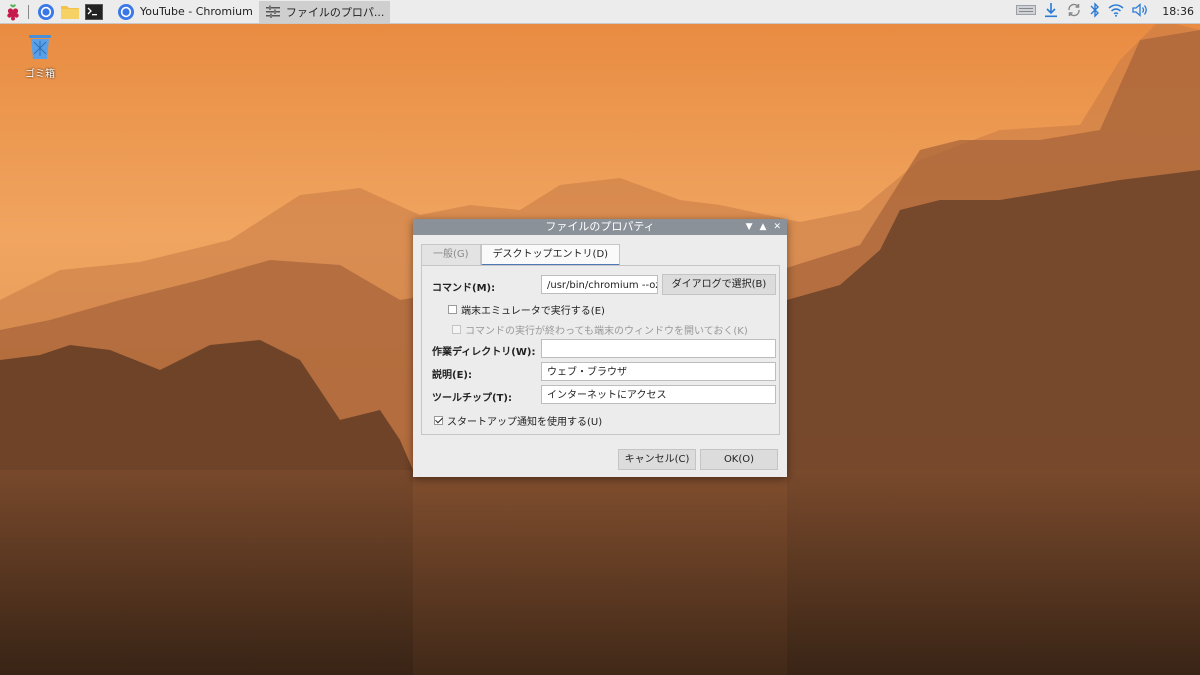 The height and width of the screenshot is (675, 1200). I want to click on taskbar-window-label: YouTube - Chromium, so click(196, 11).